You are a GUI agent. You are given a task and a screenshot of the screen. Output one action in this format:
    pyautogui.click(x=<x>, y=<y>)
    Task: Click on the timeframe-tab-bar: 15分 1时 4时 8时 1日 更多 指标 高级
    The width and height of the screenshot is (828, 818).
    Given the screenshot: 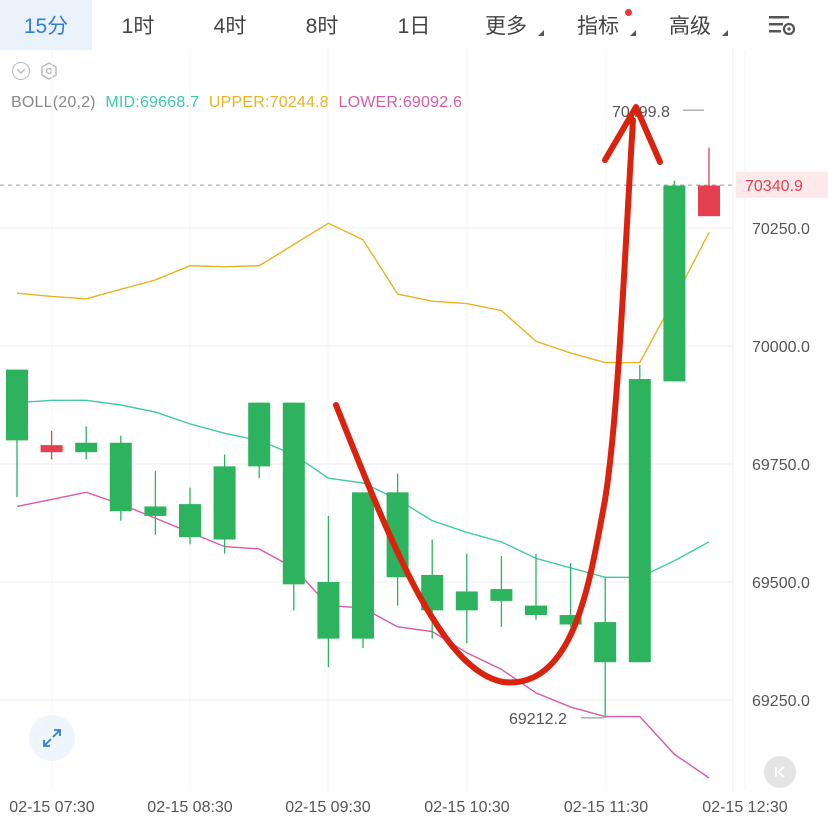 What is the action you would take?
    pyautogui.click(x=414, y=25)
    